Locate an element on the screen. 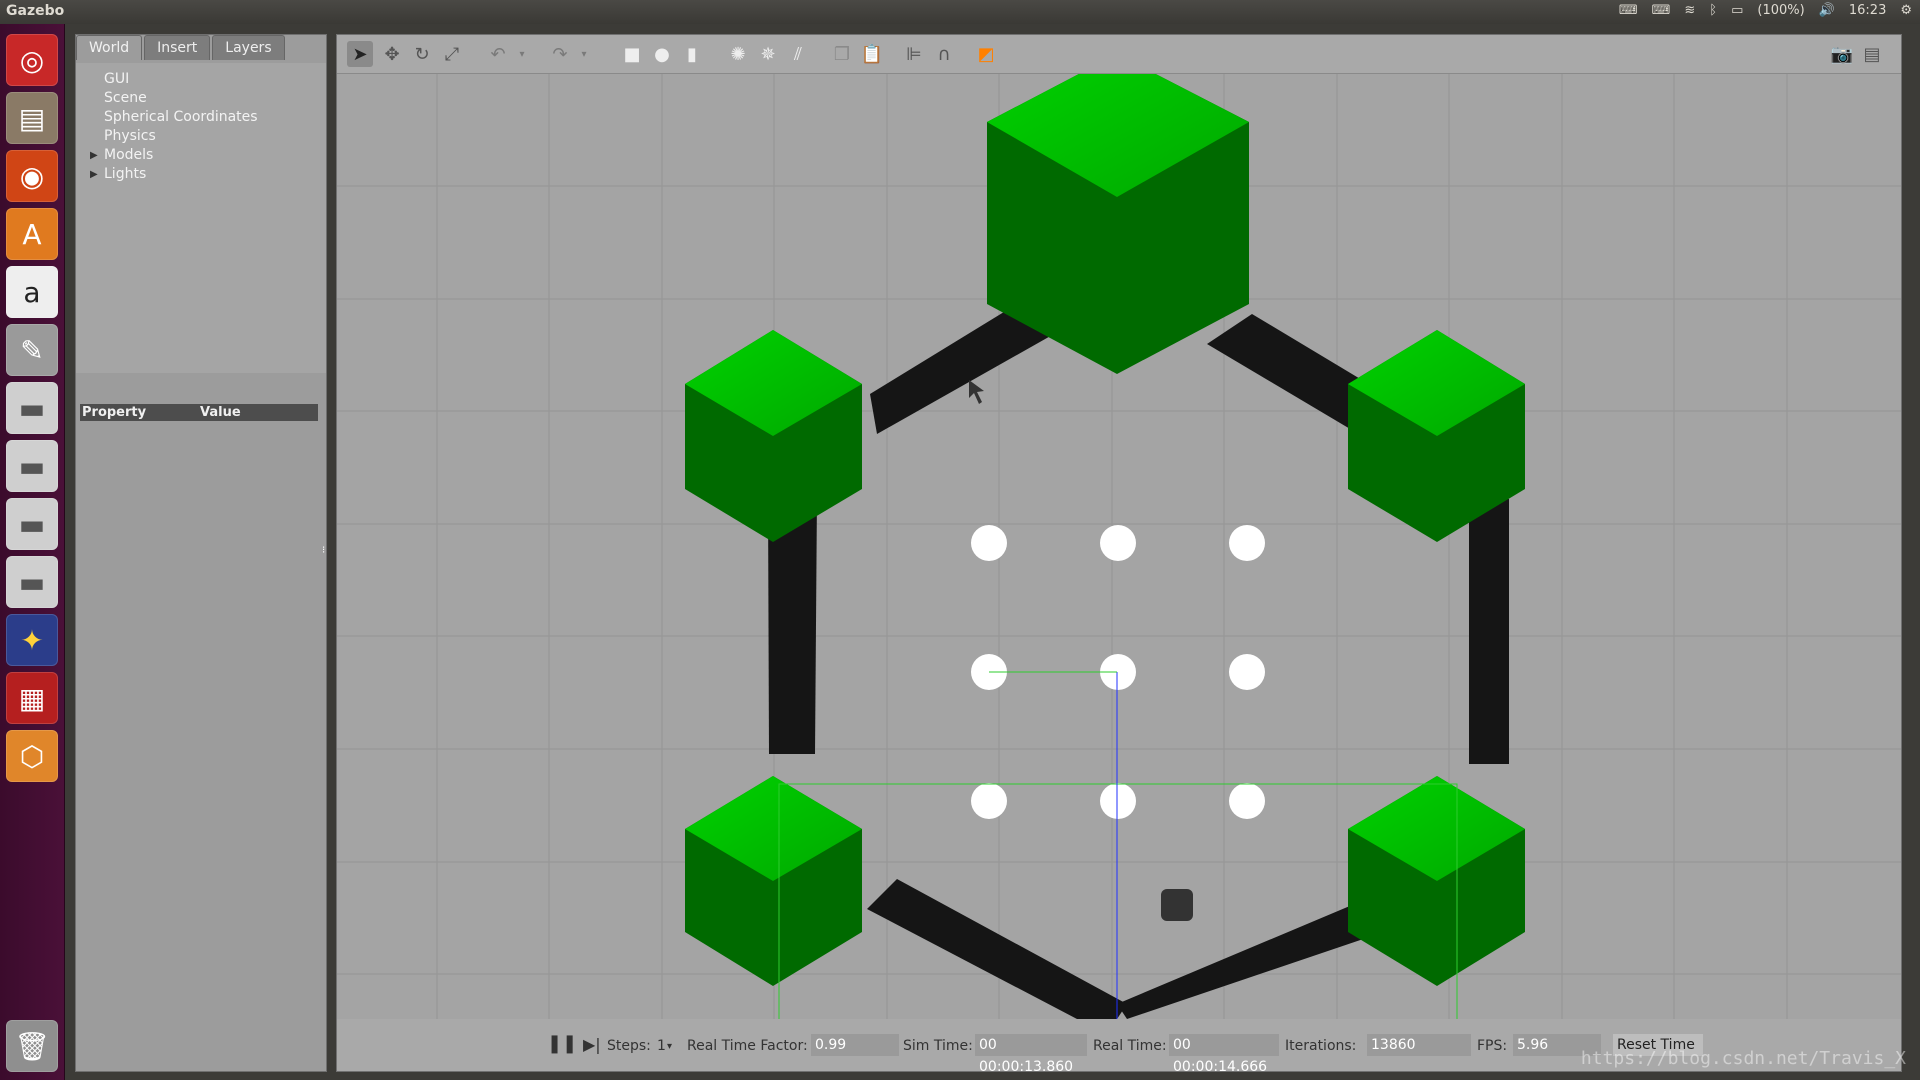 This screenshot has width=1920, height=1080. steps-dropdown-icon: ▾ is located at coordinates (669, 1046).